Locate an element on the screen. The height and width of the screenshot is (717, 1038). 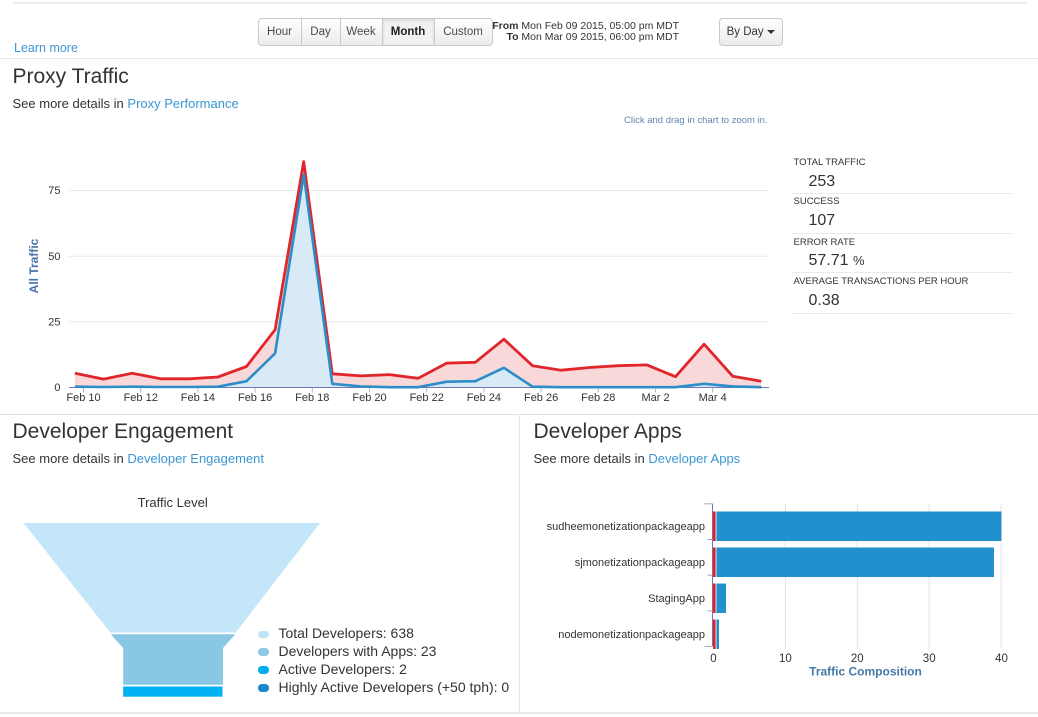
svg-text: Feb 12 is located at coordinates (141, 398).